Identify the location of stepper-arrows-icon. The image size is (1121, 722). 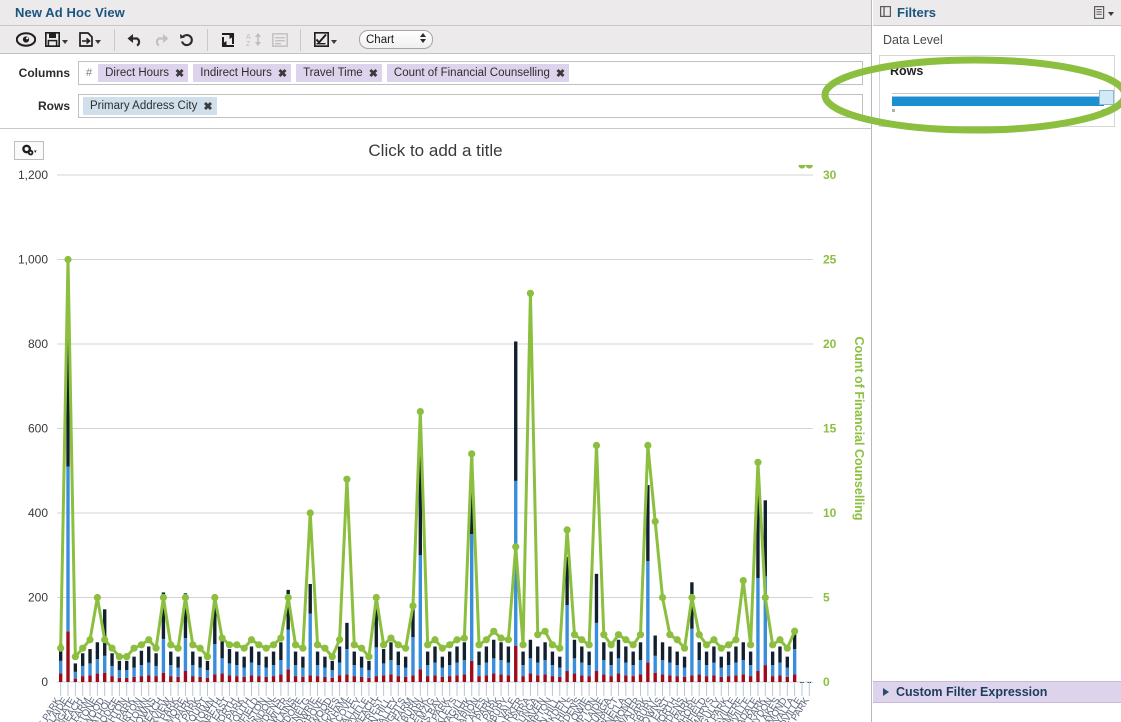
(423, 38).